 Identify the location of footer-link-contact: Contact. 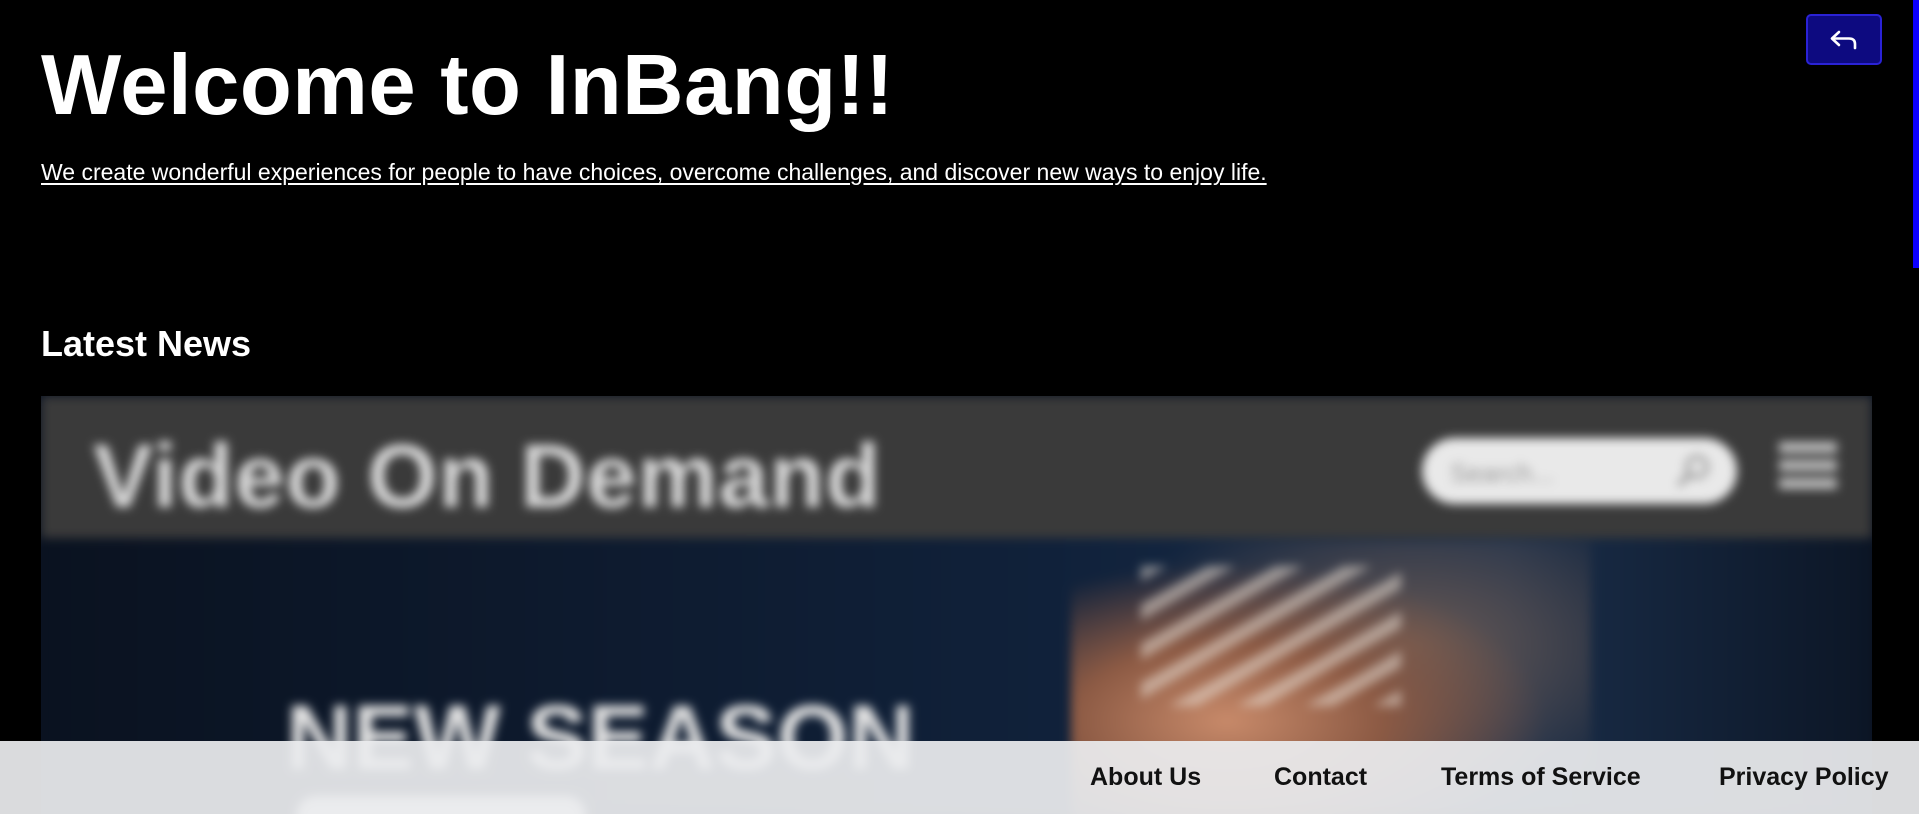
(1320, 777).